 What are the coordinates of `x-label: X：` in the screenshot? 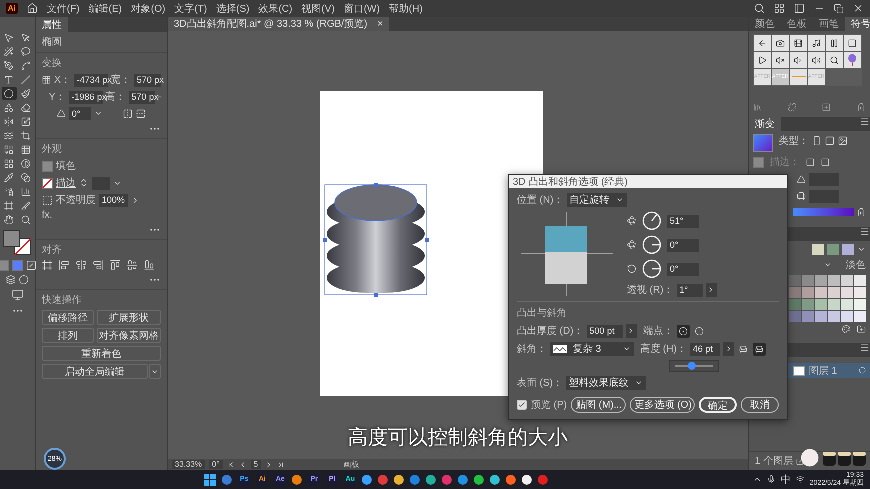 It's located at (62, 80).